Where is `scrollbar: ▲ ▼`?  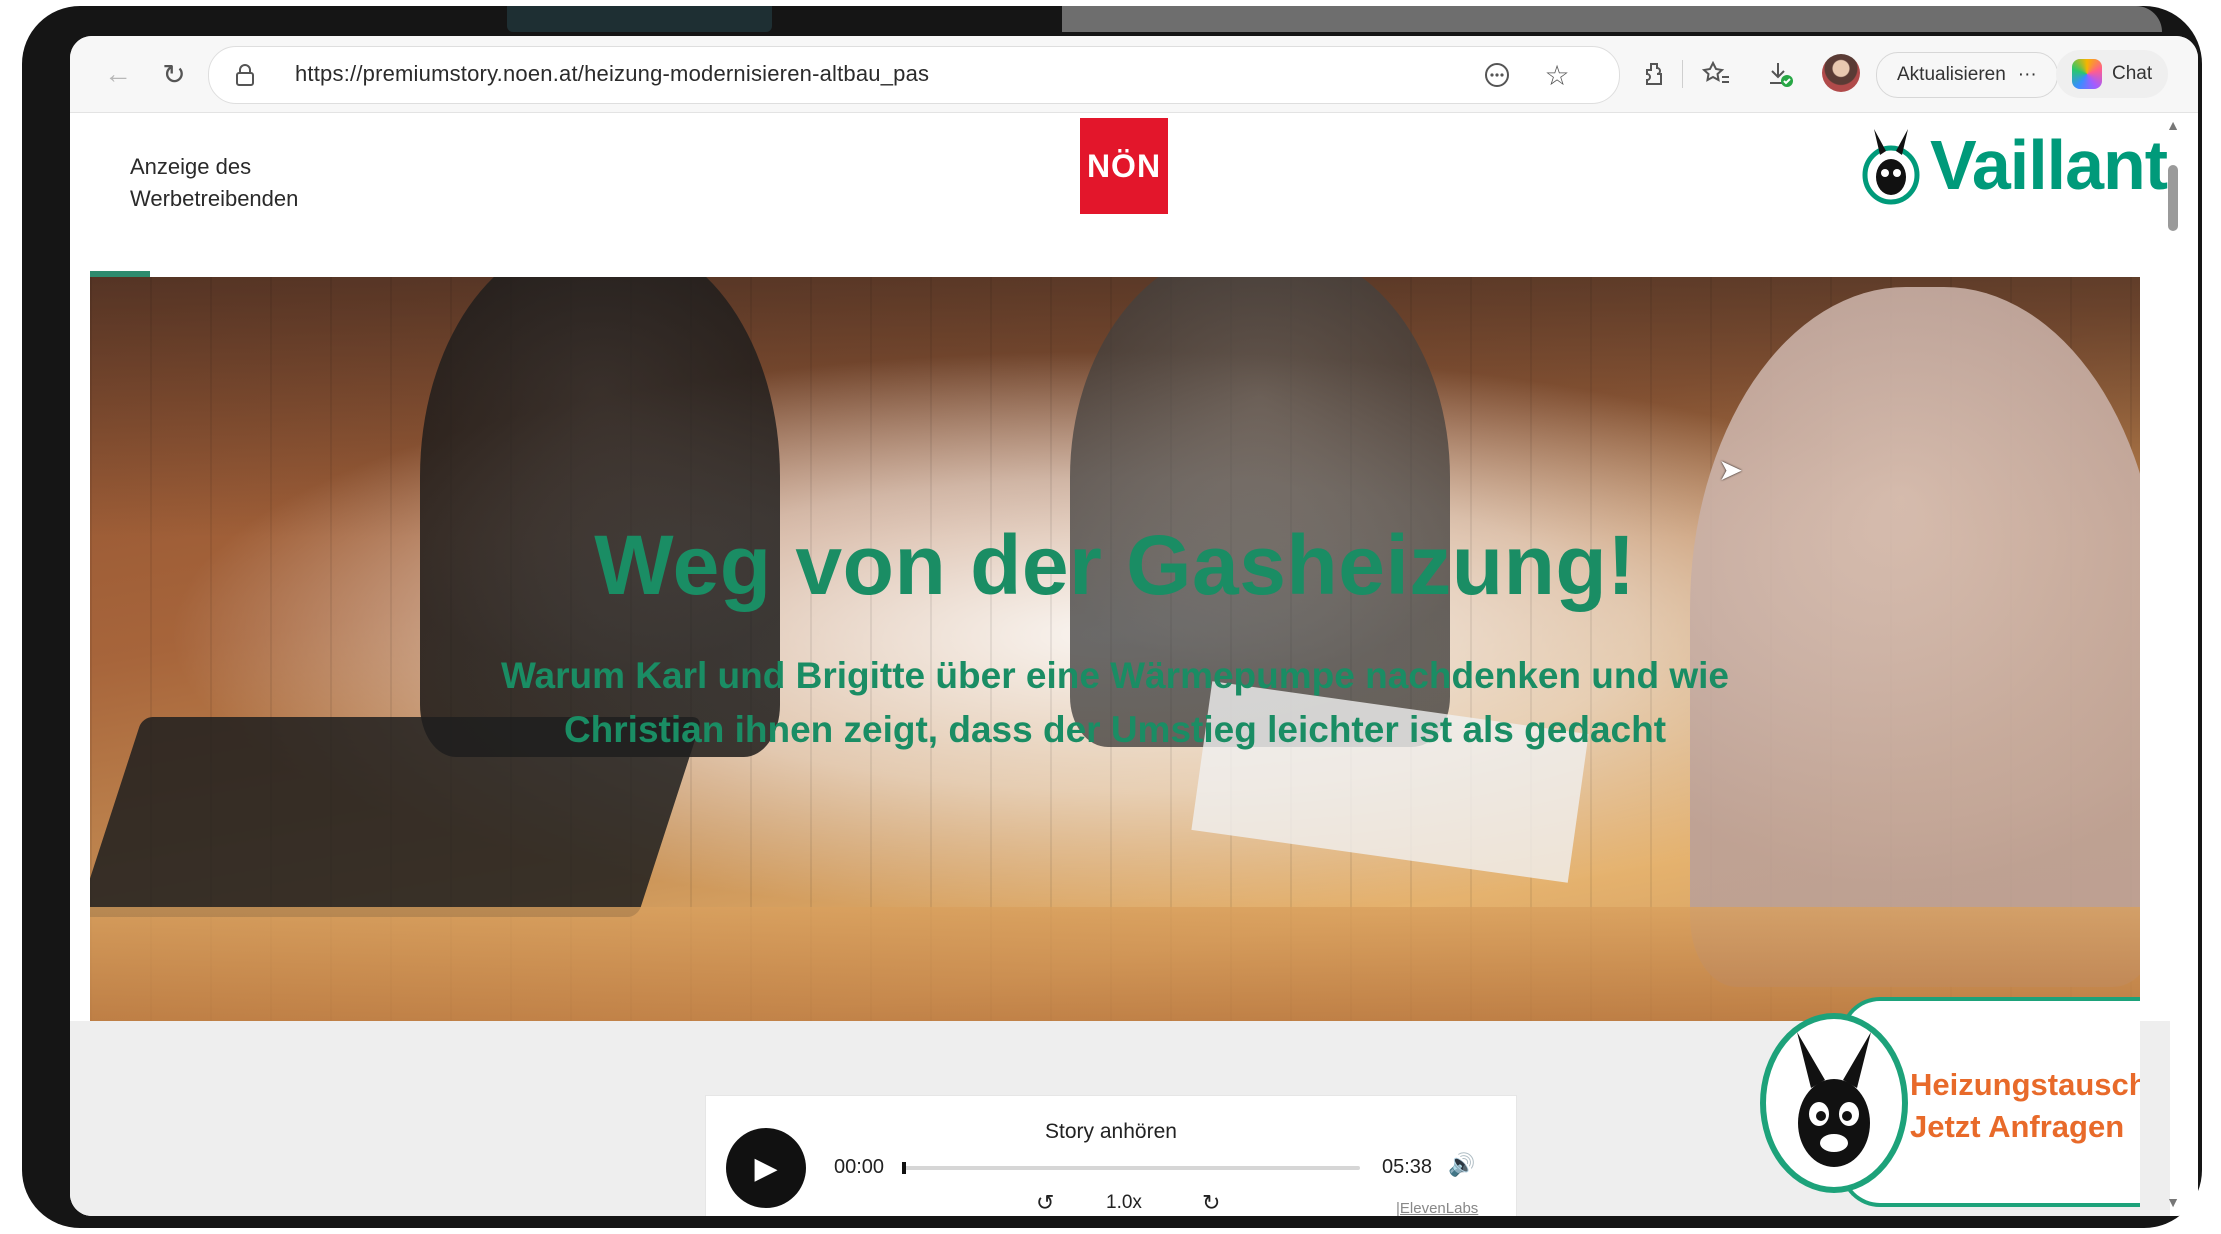
scrollbar: ▲ ▼ is located at coordinates (2178, 664).